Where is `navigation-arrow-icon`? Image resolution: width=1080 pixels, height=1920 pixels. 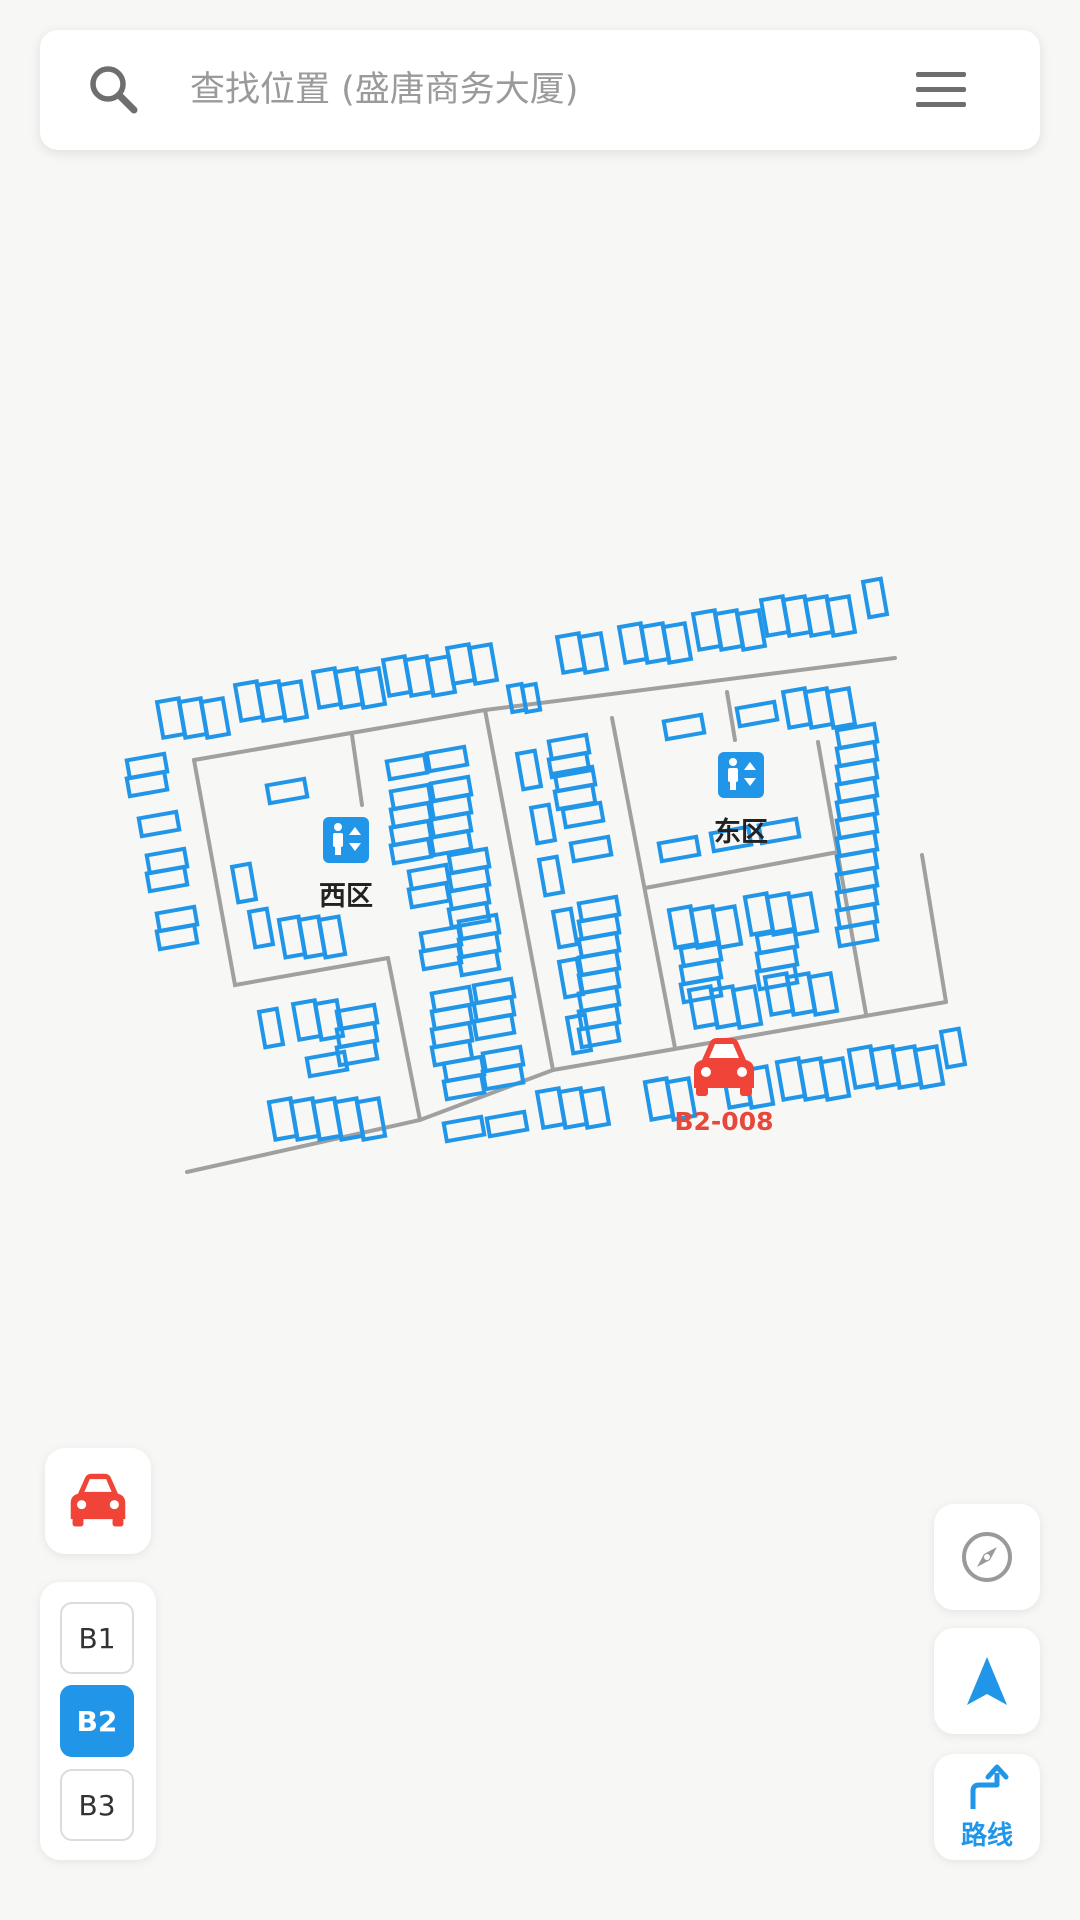
navigation-arrow-icon is located at coordinates (987, 1681).